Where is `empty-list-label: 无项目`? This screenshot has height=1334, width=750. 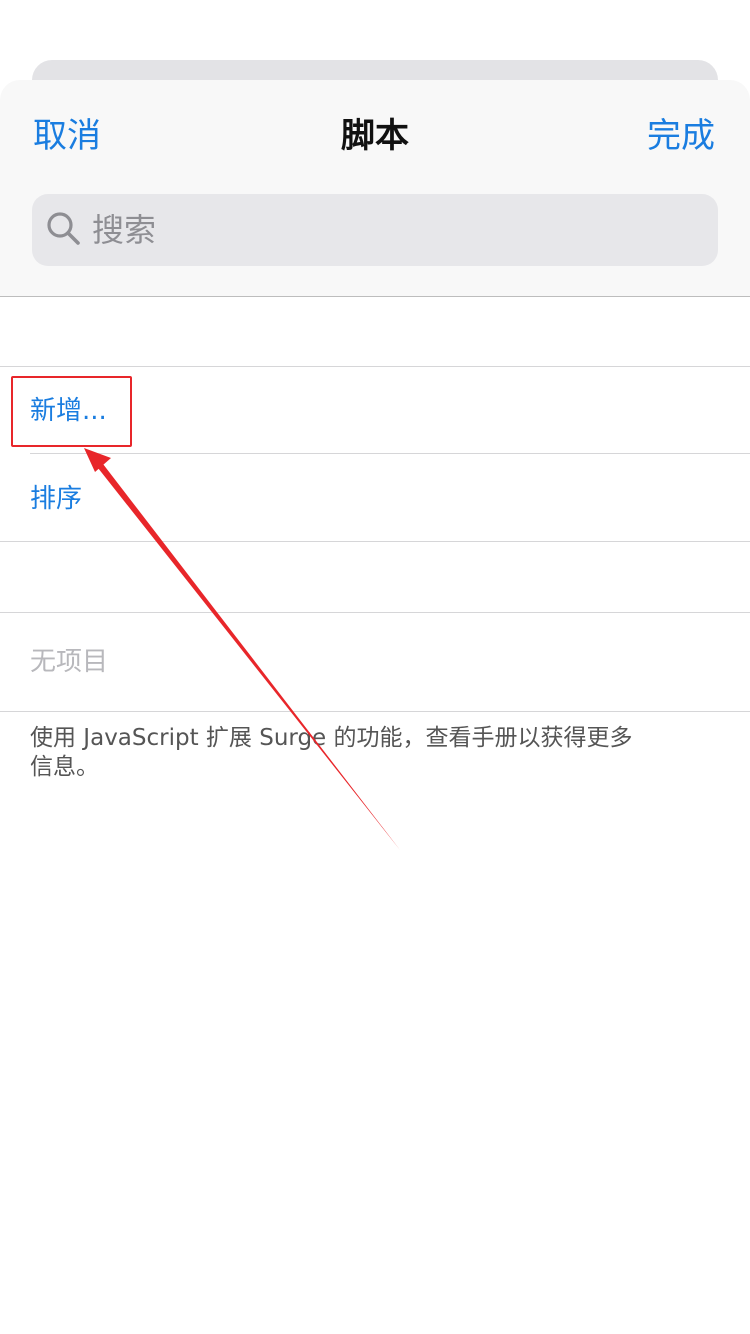 empty-list-label: 无项目 is located at coordinates (69, 662).